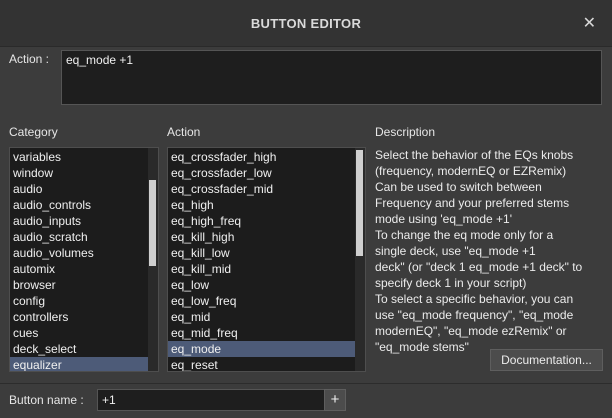  Describe the element at coordinates (79, 173) in the screenshot. I see `category-list-item: window` at that location.